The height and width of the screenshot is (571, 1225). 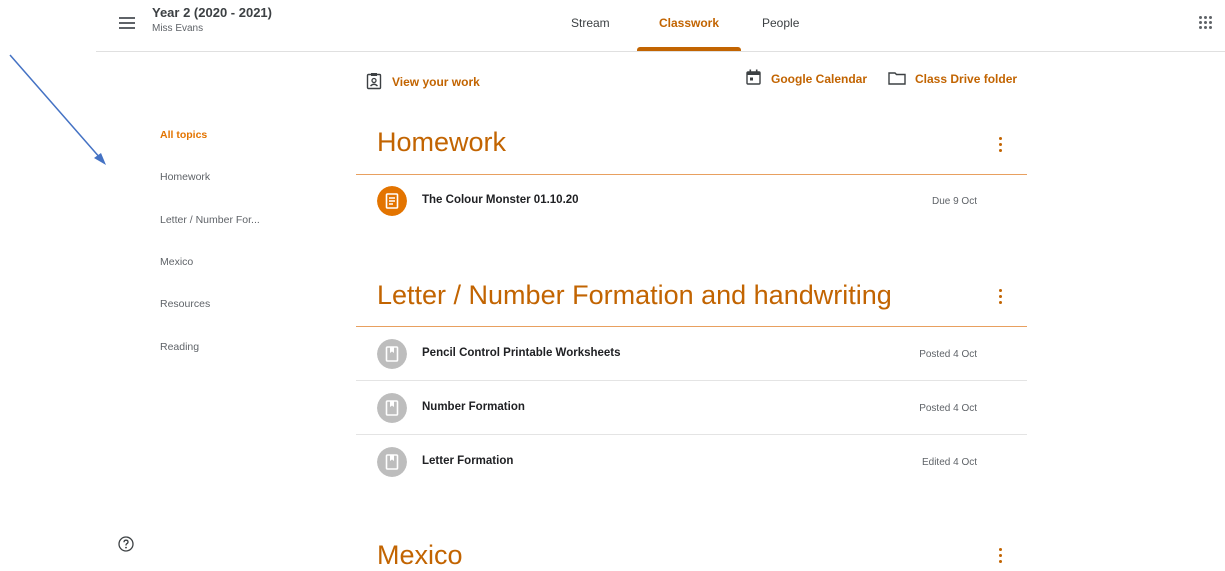 What do you see at coordinates (185, 177) in the screenshot?
I see `topic-homework: Homework` at bounding box center [185, 177].